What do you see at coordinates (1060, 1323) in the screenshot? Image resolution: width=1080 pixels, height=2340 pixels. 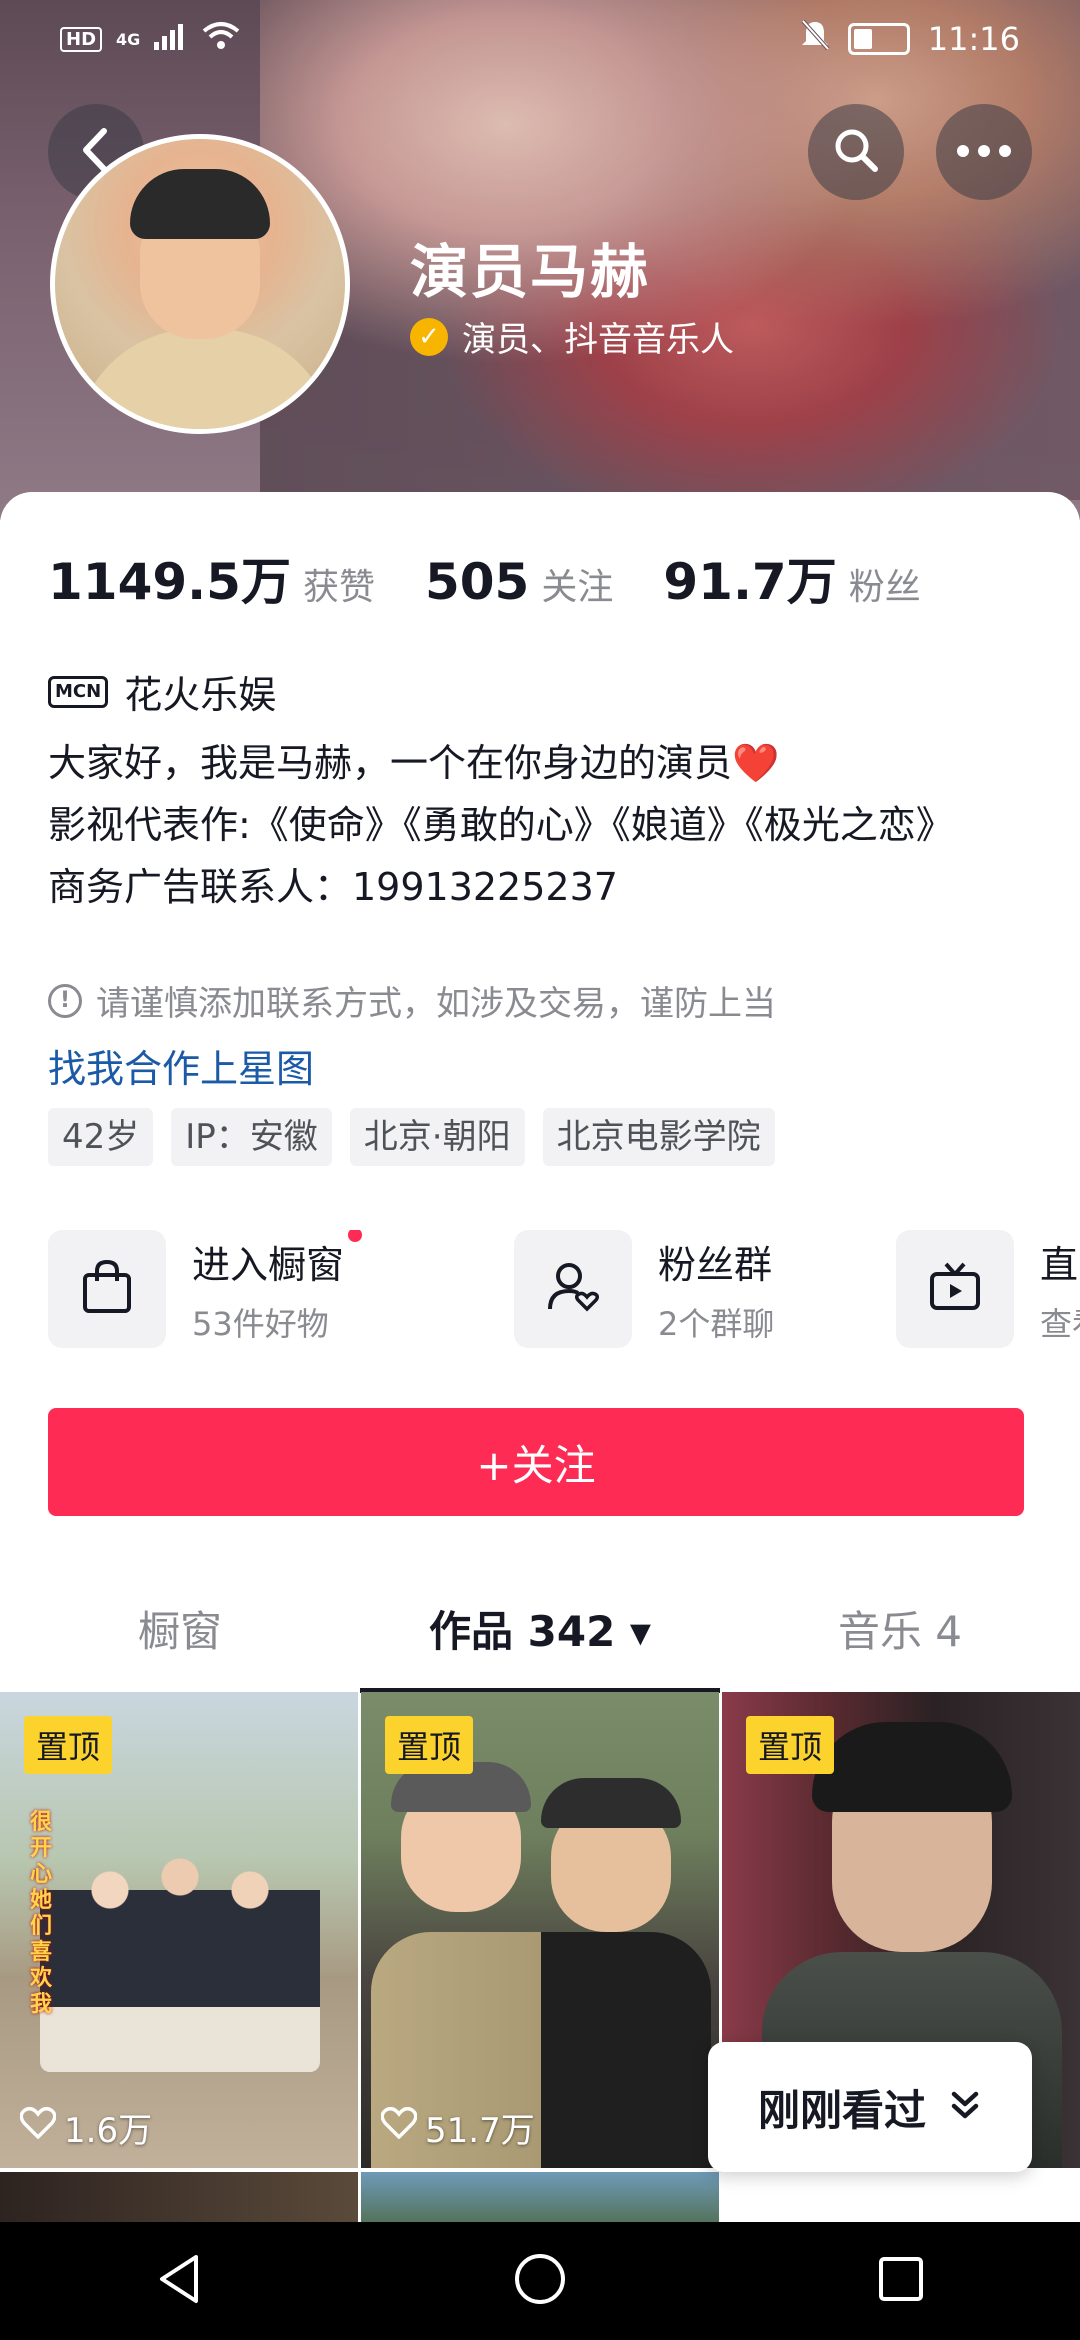 I see `service-live-sub: 查看` at bounding box center [1060, 1323].